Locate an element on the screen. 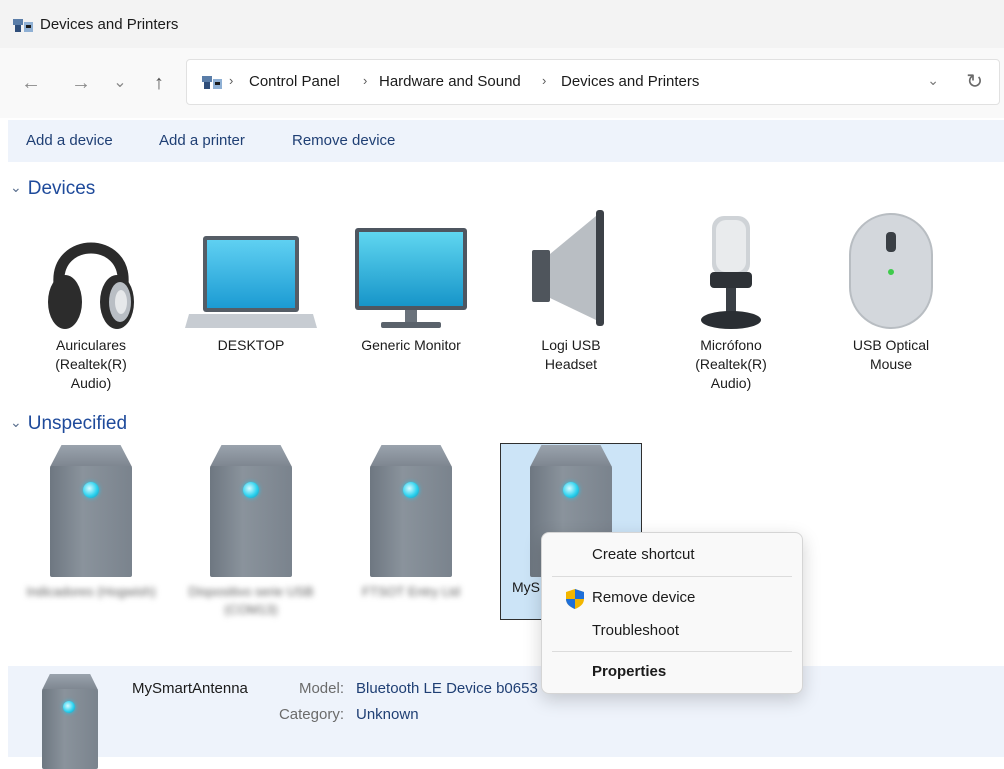 The width and height of the screenshot is (1004, 769). device-item-unspecified-3: FTSOT Entry Ltd is located at coordinates (411, 530).